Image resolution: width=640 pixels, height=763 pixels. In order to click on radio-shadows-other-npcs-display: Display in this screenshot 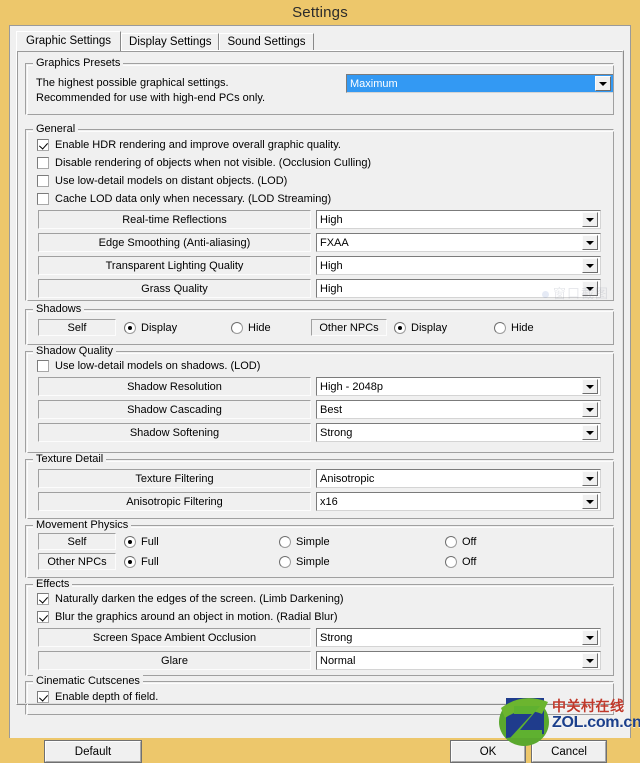, I will do `click(420, 328)`.